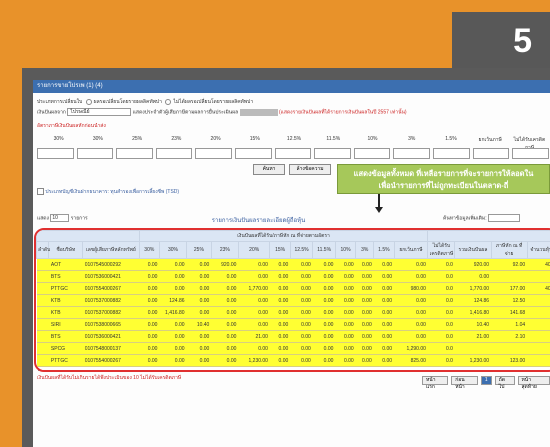 Image resolution: width=550 pixels, height=447 pixels. I want to click on column-header-16: รวมเงินปันผล, so click(473, 250).